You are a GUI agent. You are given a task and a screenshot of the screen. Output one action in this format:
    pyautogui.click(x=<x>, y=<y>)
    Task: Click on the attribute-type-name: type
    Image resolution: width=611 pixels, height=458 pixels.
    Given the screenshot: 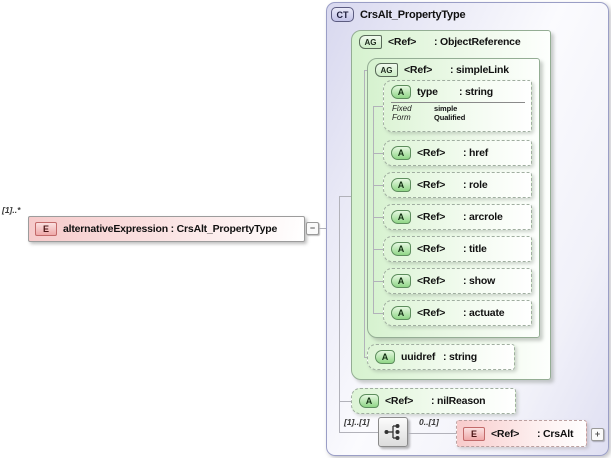 What is the action you would take?
    pyautogui.click(x=427, y=92)
    